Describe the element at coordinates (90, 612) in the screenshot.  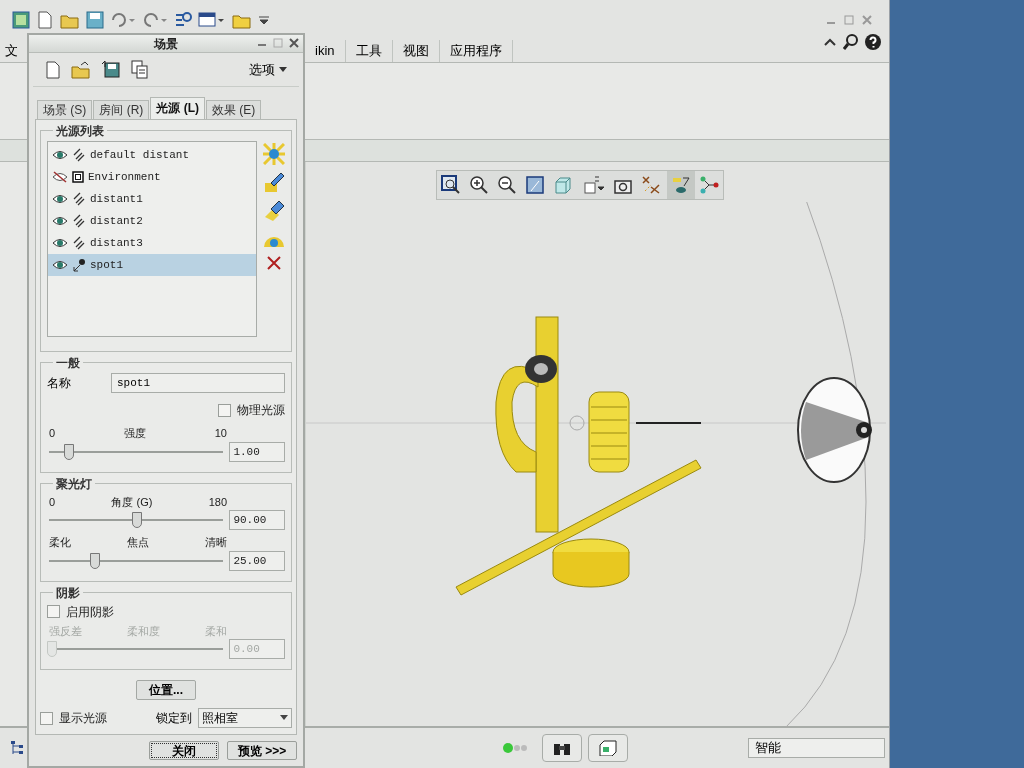
I see `checkbox-label: 启用阴影` at that location.